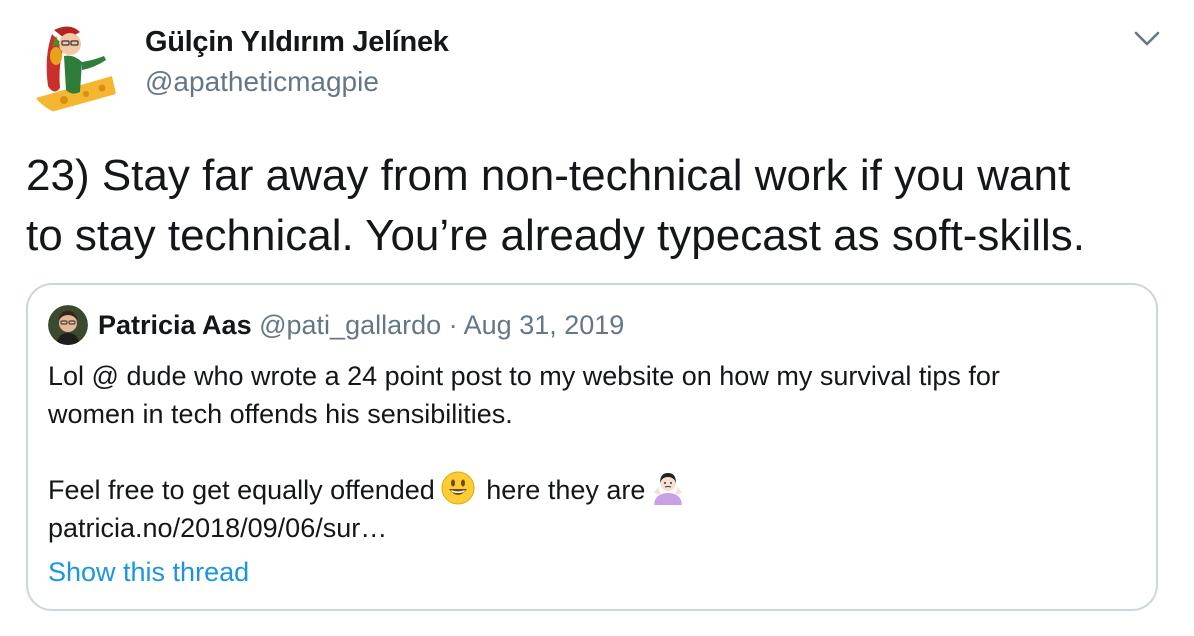  Describe the element at coordinates (262, 82) in the screenshot. I see `author-handle: @apatheticmagpie` at that location.